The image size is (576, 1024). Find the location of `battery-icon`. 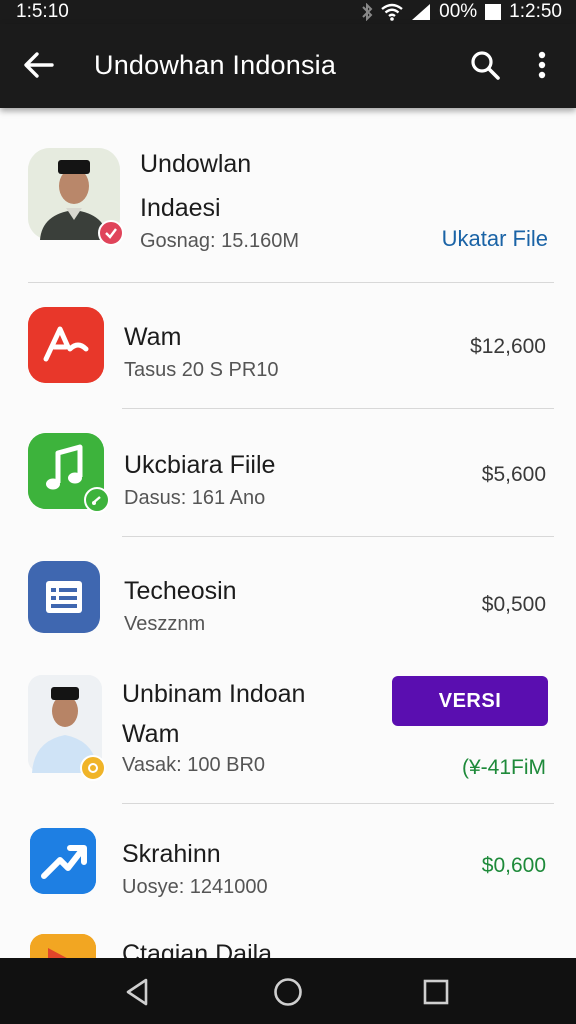

battery-icon is located at coordinates (493, 12).